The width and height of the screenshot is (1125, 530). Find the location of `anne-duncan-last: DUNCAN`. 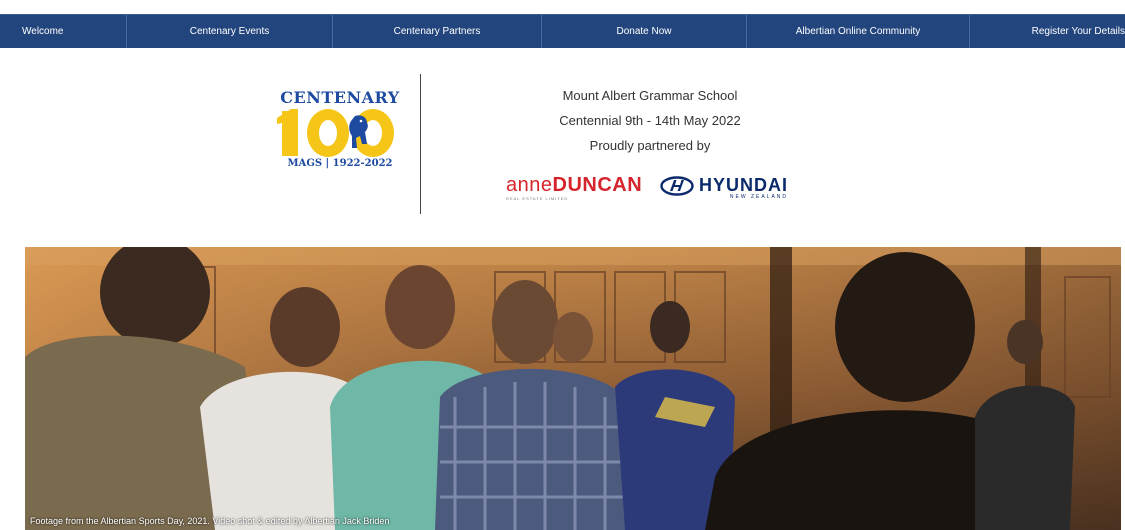

anne-duncan-last: DUNCAN is located at coordinates (597, 185).